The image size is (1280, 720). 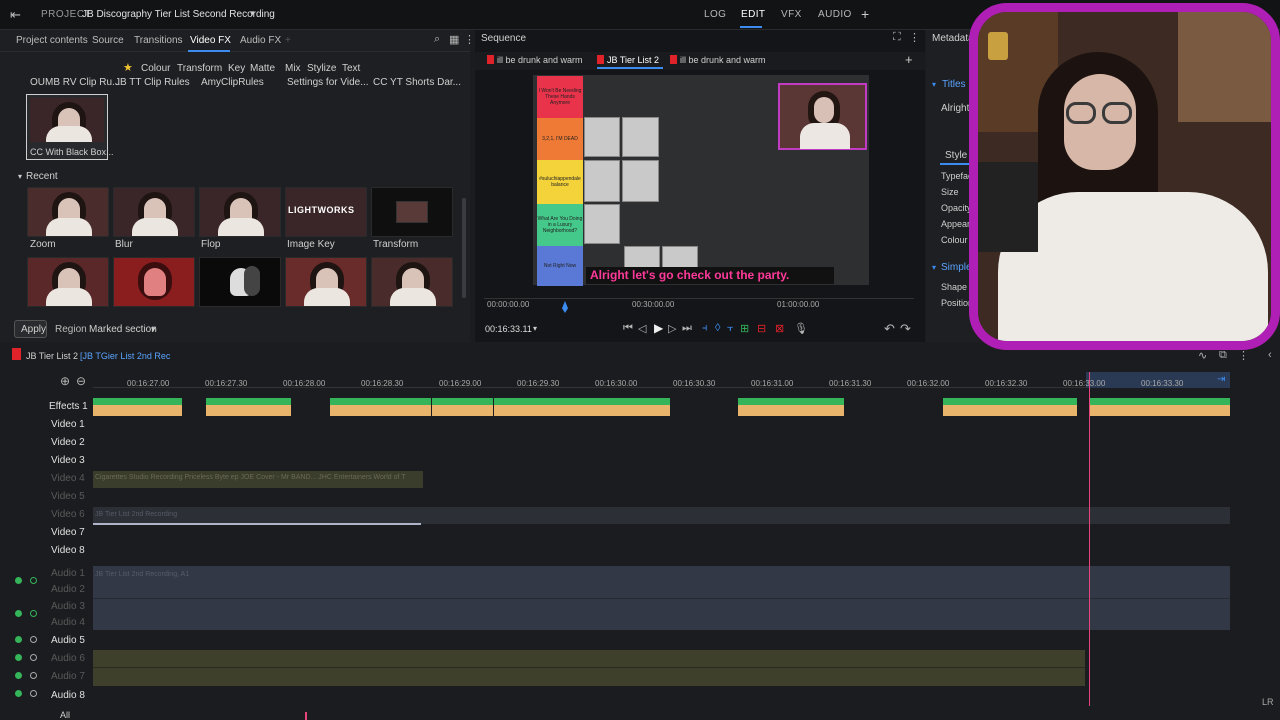 I want to click on mode-vfx: VFX, so click(x=791, y=14).